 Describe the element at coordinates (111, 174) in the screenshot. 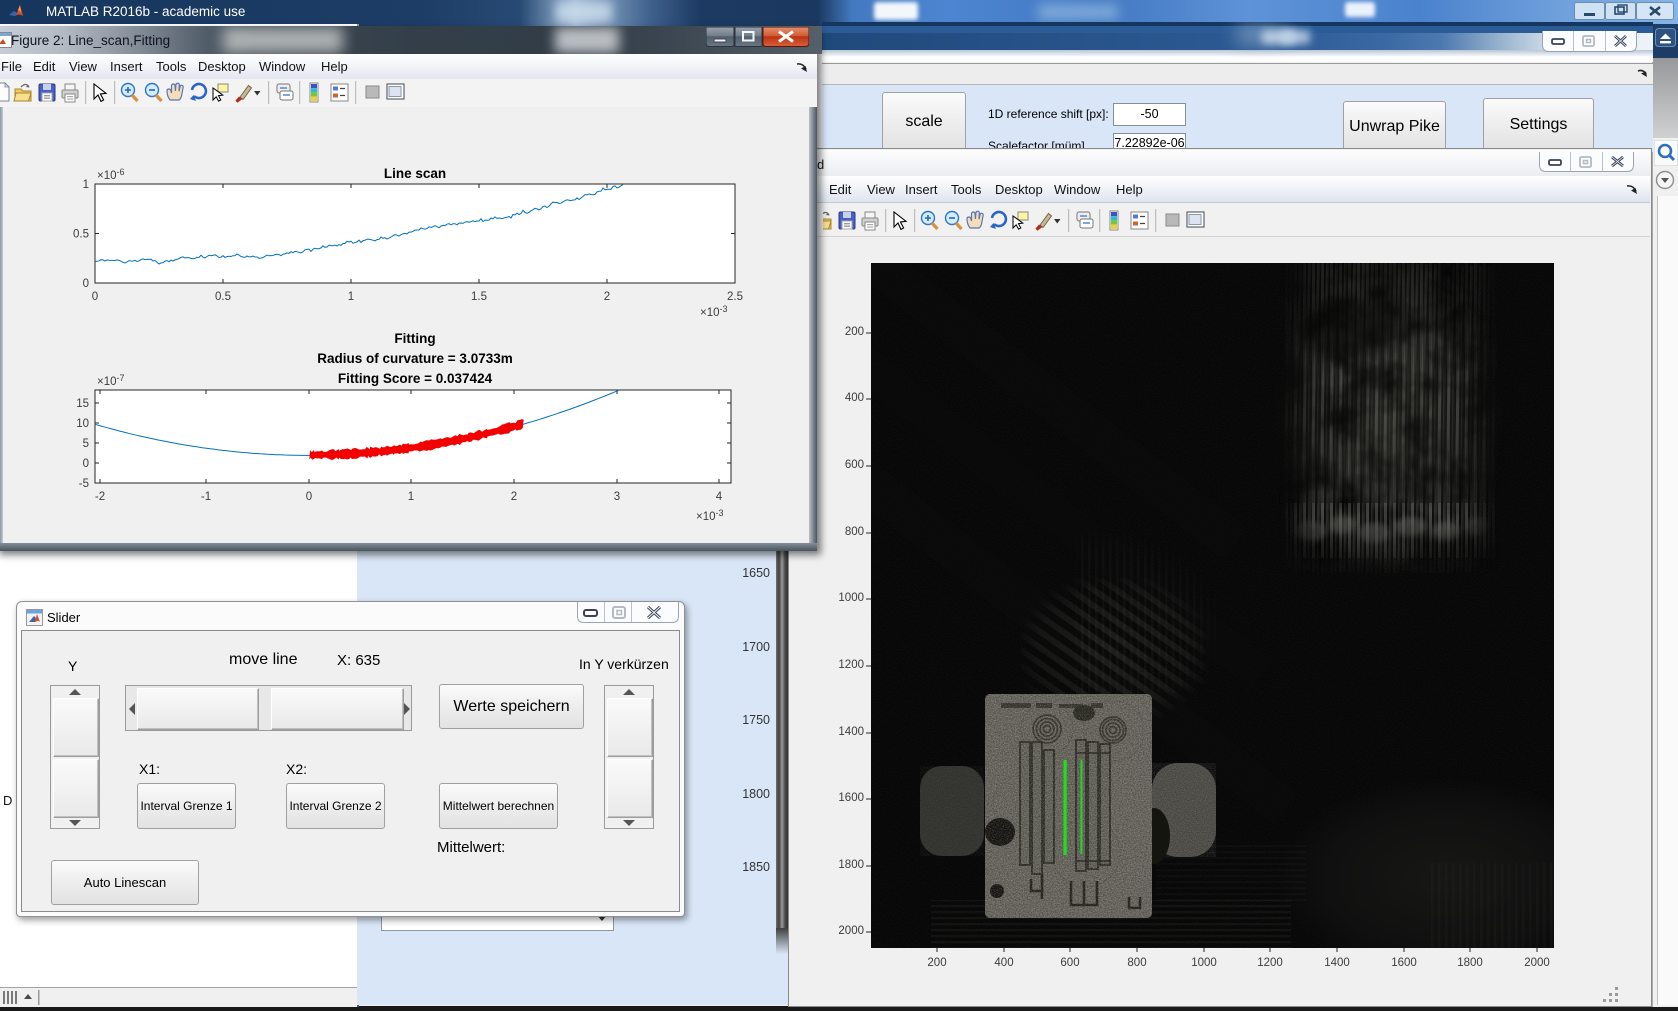

I see `svg-text: ×10-6` at that location.